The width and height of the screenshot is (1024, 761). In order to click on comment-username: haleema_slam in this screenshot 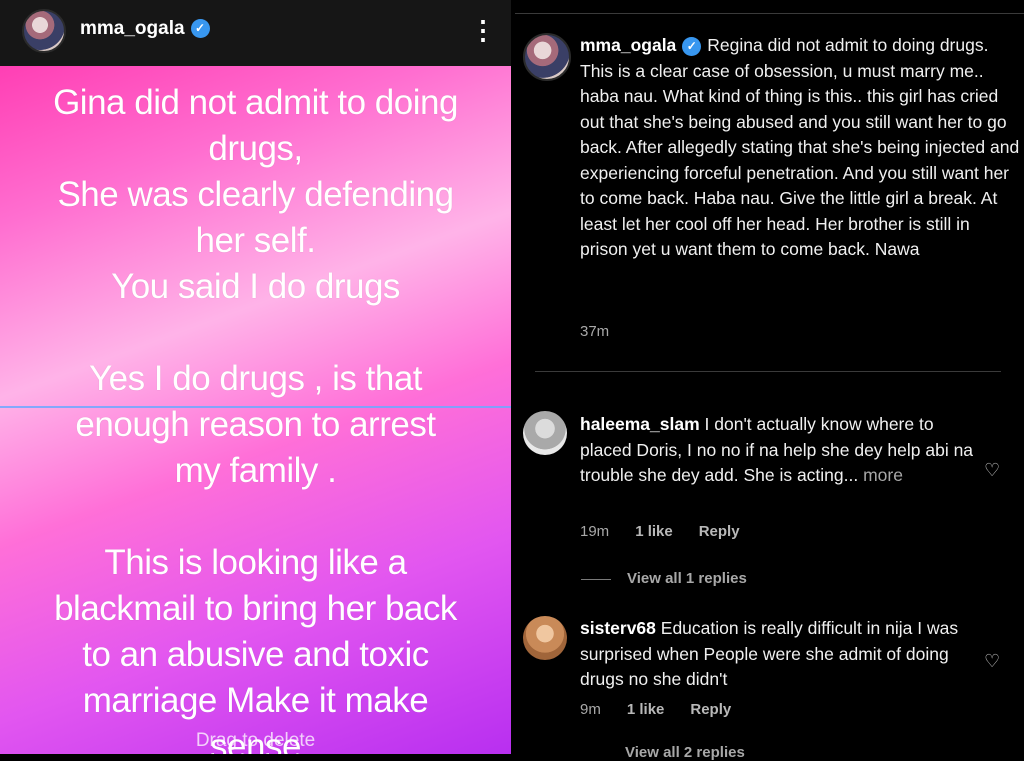, I will do `click(640, 424)`.